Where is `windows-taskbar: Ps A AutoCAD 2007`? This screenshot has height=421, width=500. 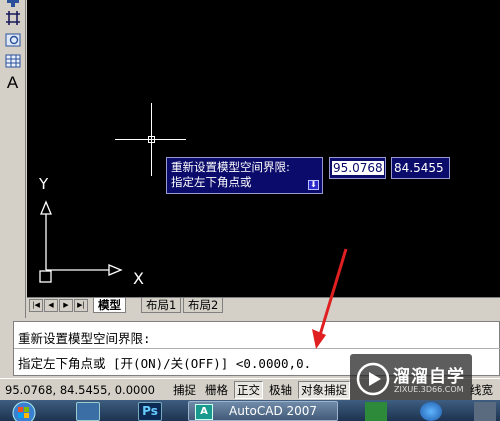 windows-taskbar: Ps A AutoCAD 2007 is located at coordinates (250, 410).